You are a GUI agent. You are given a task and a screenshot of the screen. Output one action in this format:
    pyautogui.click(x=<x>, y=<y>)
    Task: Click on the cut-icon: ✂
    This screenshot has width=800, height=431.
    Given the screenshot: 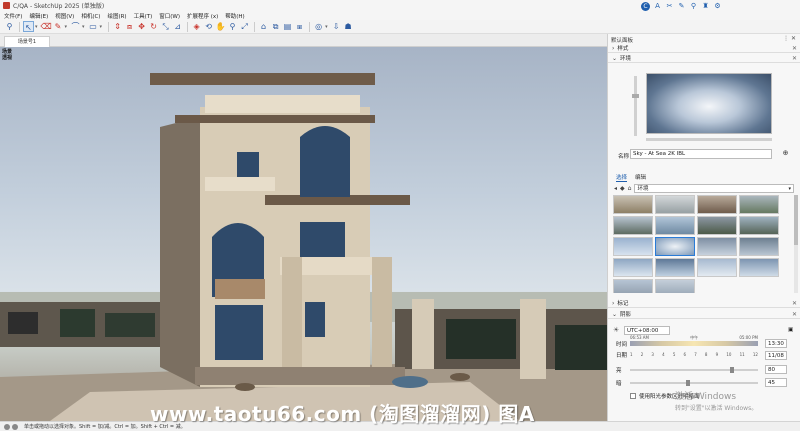 What is the action you would take?
    pyautogui.click(x=669, y=6)
    